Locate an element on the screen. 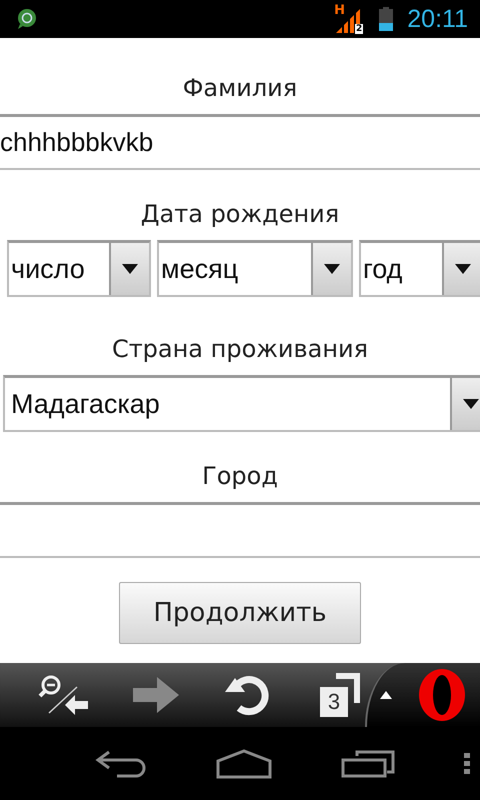 The width and height of the screenshot is (480, 800). overflow-menu-icon is located at coordinates (467, 763).